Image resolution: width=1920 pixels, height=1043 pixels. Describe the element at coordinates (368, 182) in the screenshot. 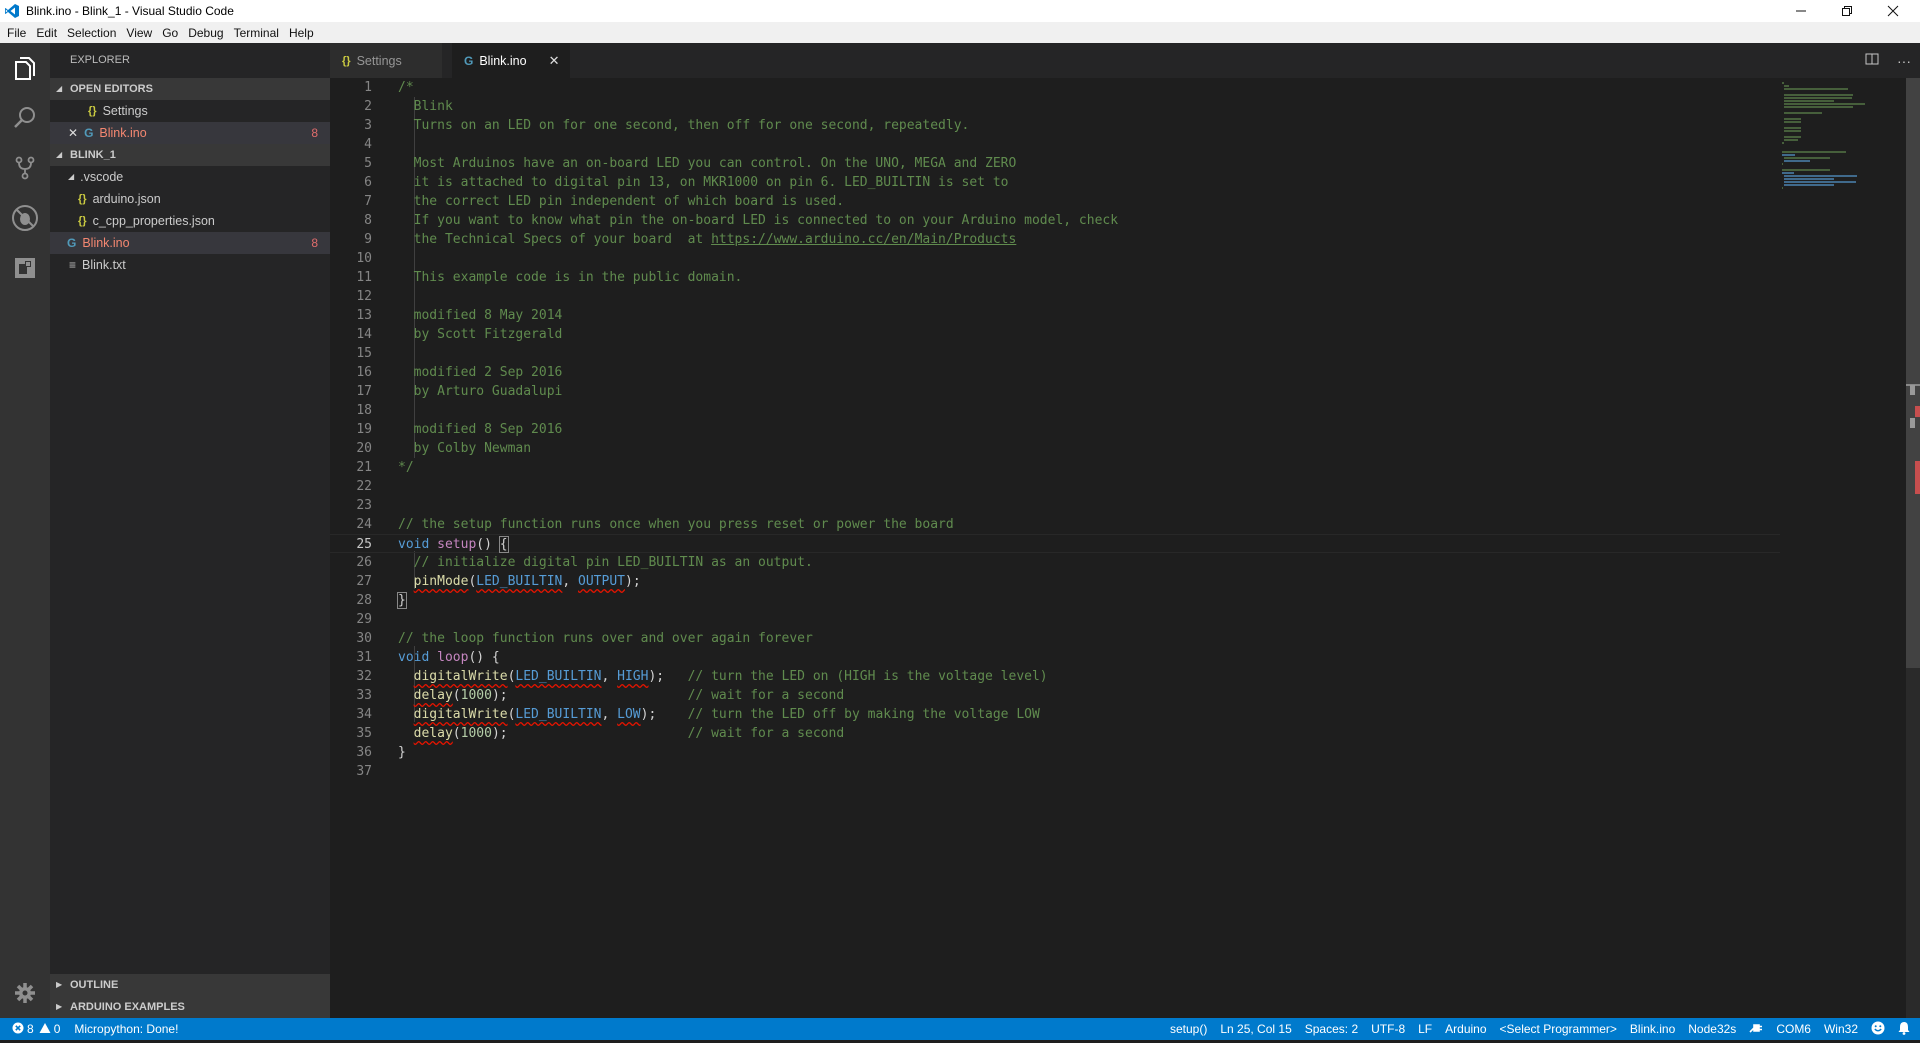

I see `line-number: 6` at that location.